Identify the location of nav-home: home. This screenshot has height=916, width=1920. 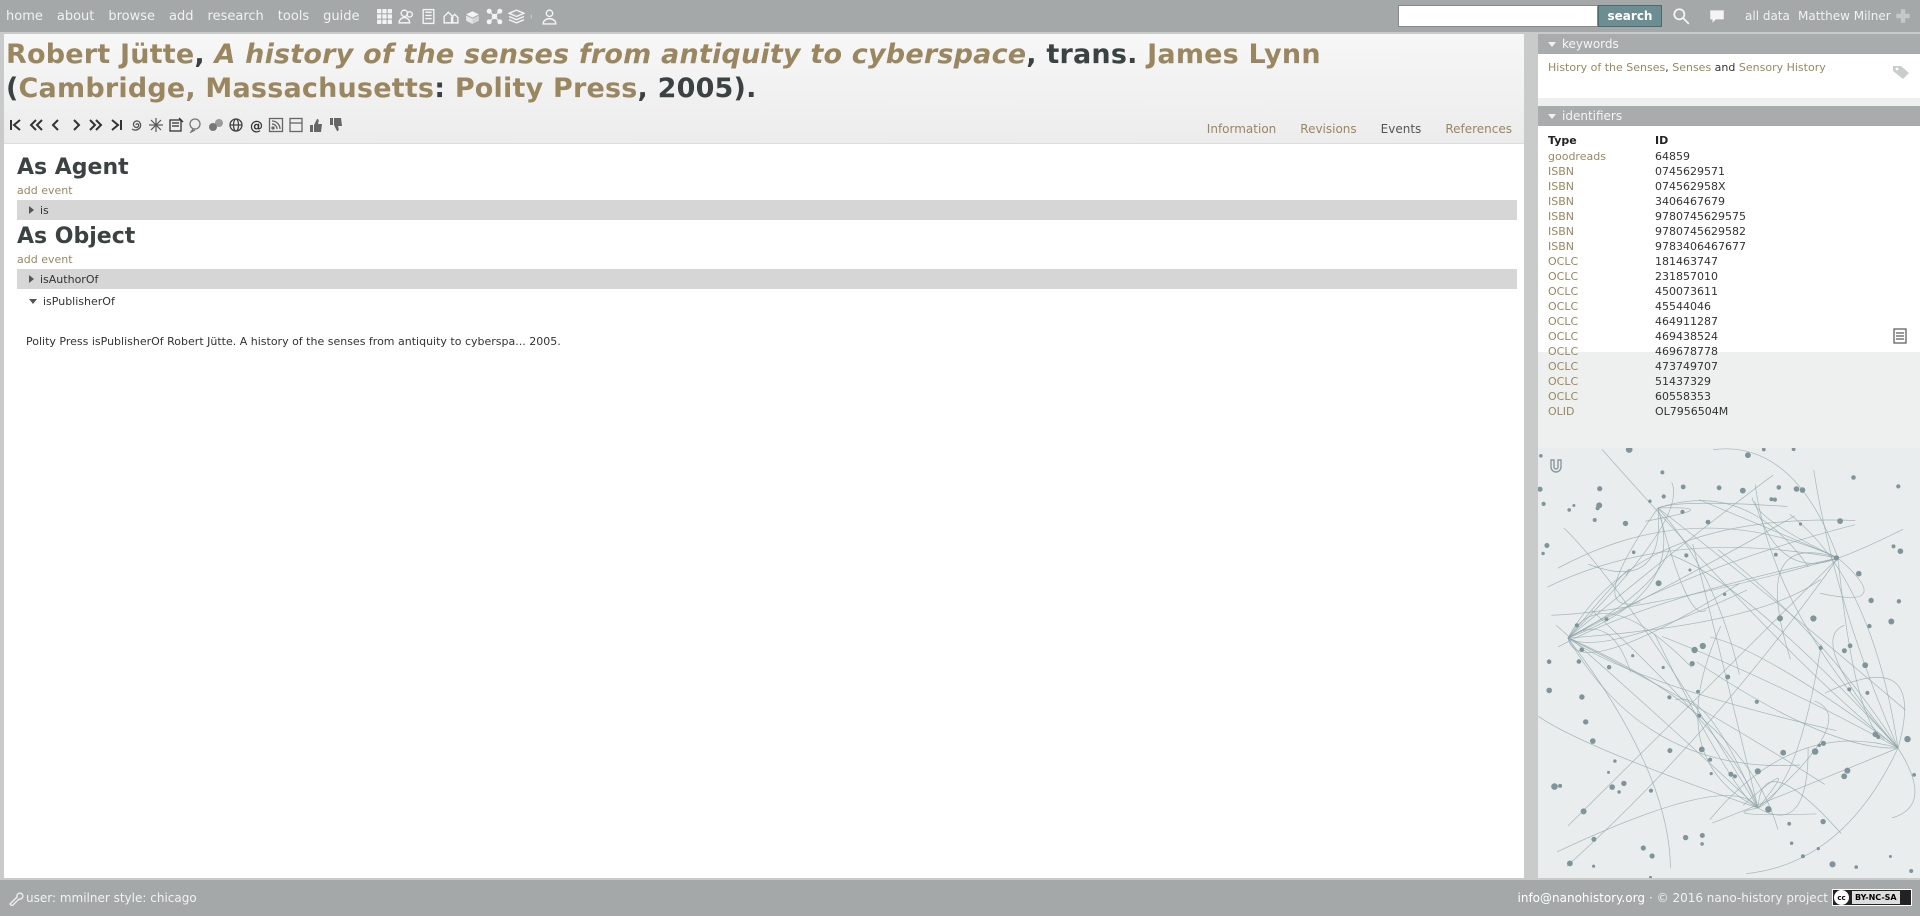
(24, 16).